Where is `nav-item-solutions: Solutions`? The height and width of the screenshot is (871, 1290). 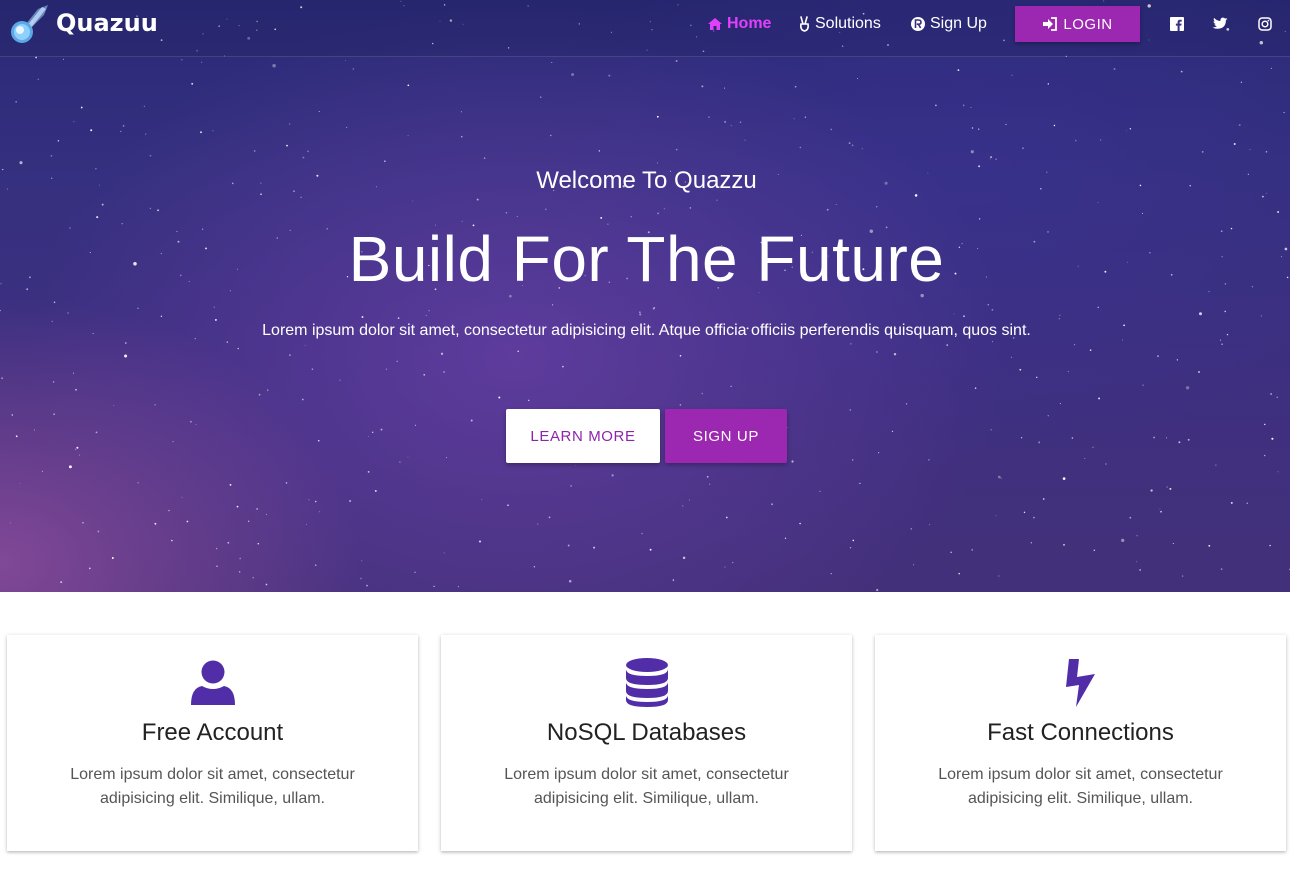
nav-item-solutions: Solutions is located at coordinates (839, 24).